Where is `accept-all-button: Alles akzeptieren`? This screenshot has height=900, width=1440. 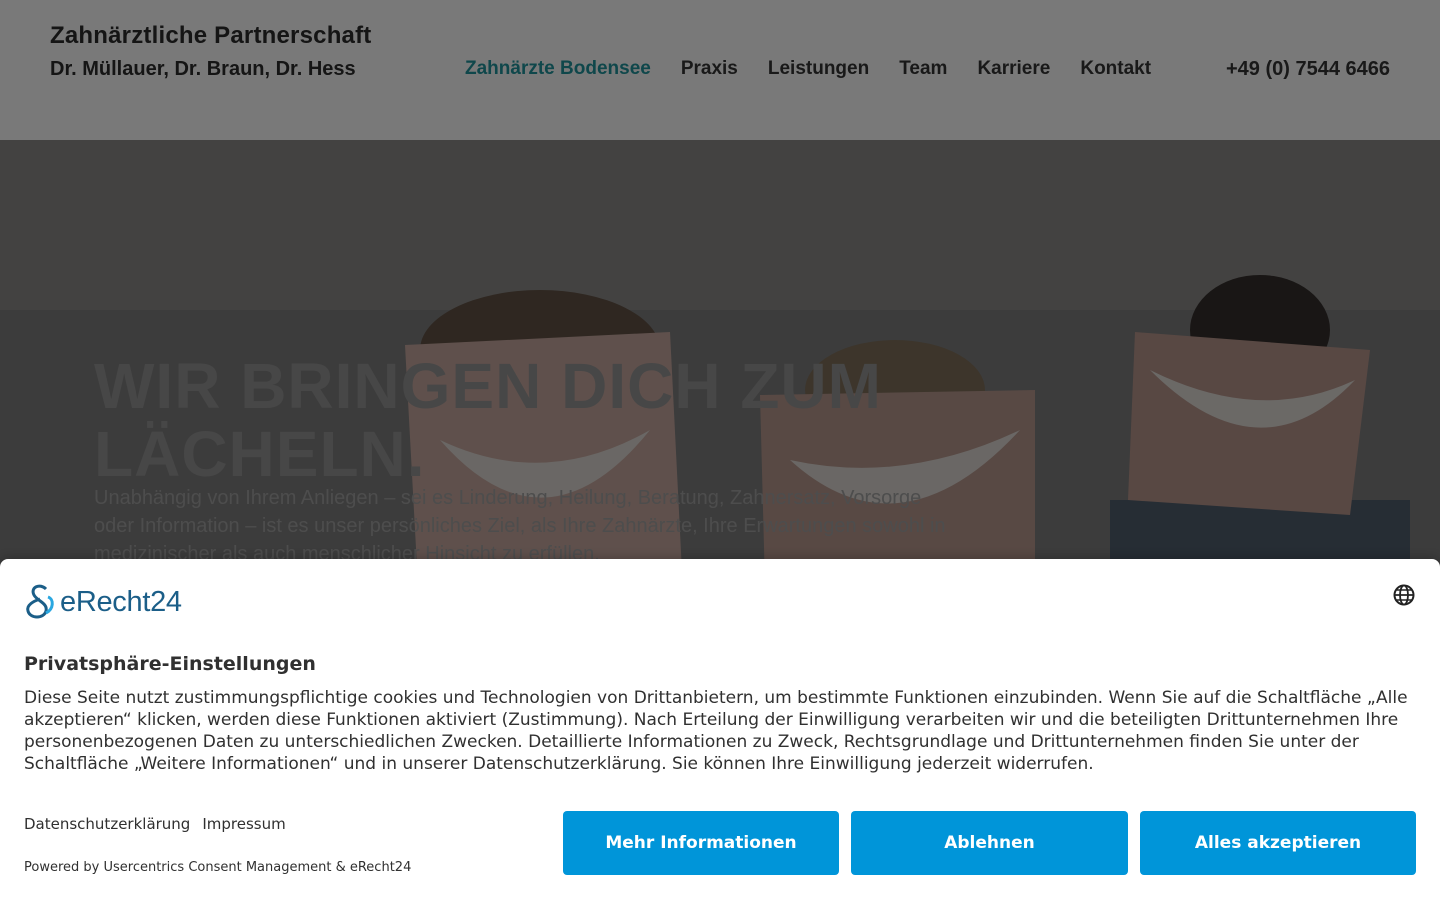 accept-all-button: Alles akzeptieren is located at coordinates (1278, 843).